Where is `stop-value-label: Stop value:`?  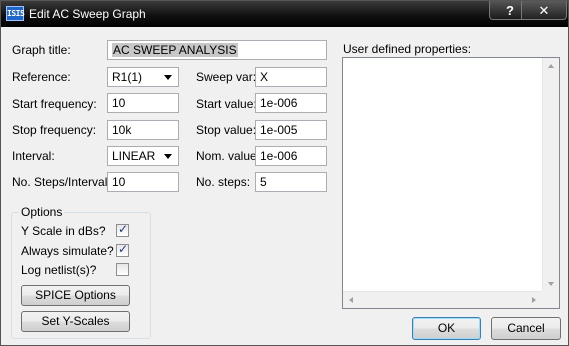 stop-value-label: Stop value: is located at coordinates (226, 130).